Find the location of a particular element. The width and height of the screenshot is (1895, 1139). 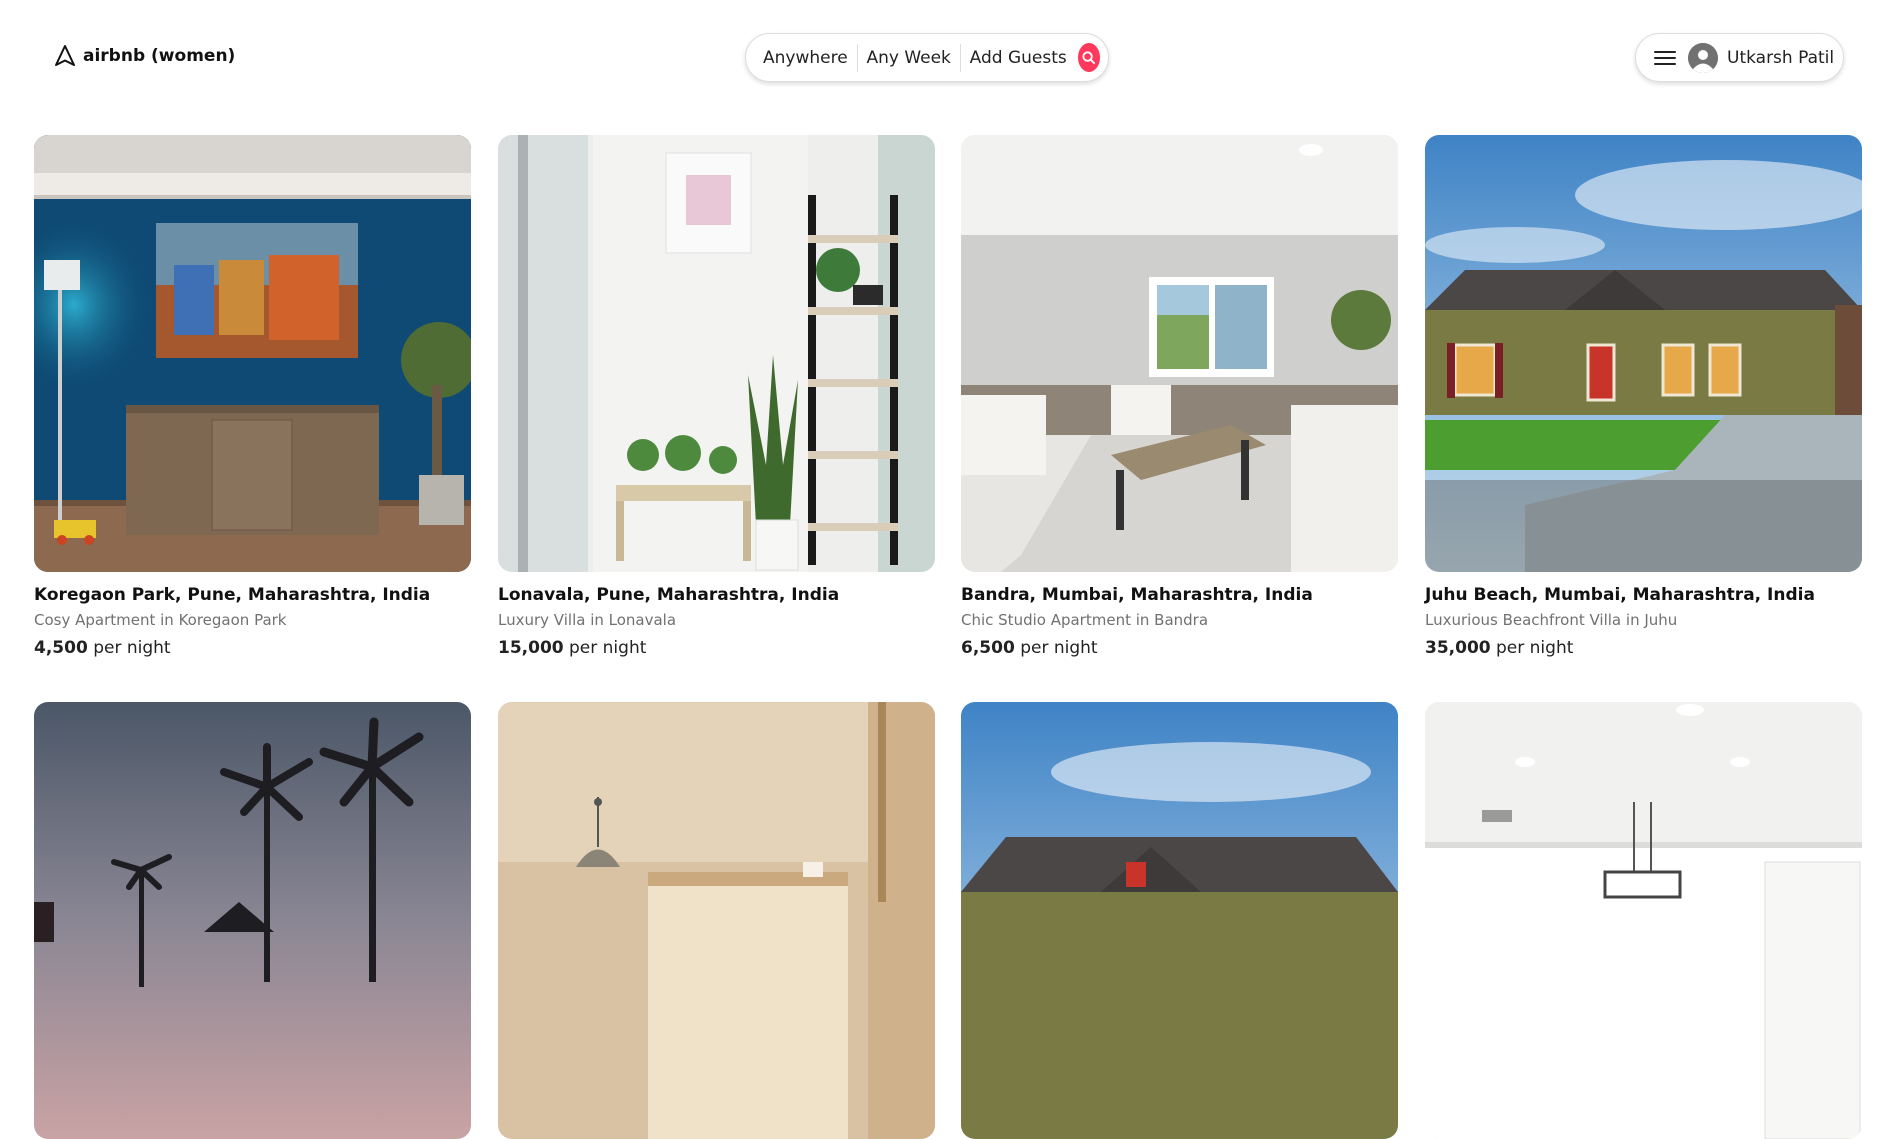

listing-description: Luxury Villa in Lonavala is located at coordinates (587, 620).